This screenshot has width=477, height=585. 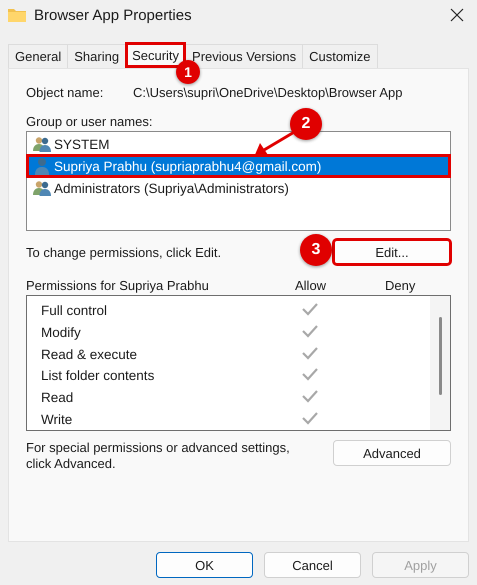 What do you see at coordinates (238, 188) in the screenshot?
I see `user-list-item: Administrators (Supriya\Administrators)` at bounding box center [238, 188].